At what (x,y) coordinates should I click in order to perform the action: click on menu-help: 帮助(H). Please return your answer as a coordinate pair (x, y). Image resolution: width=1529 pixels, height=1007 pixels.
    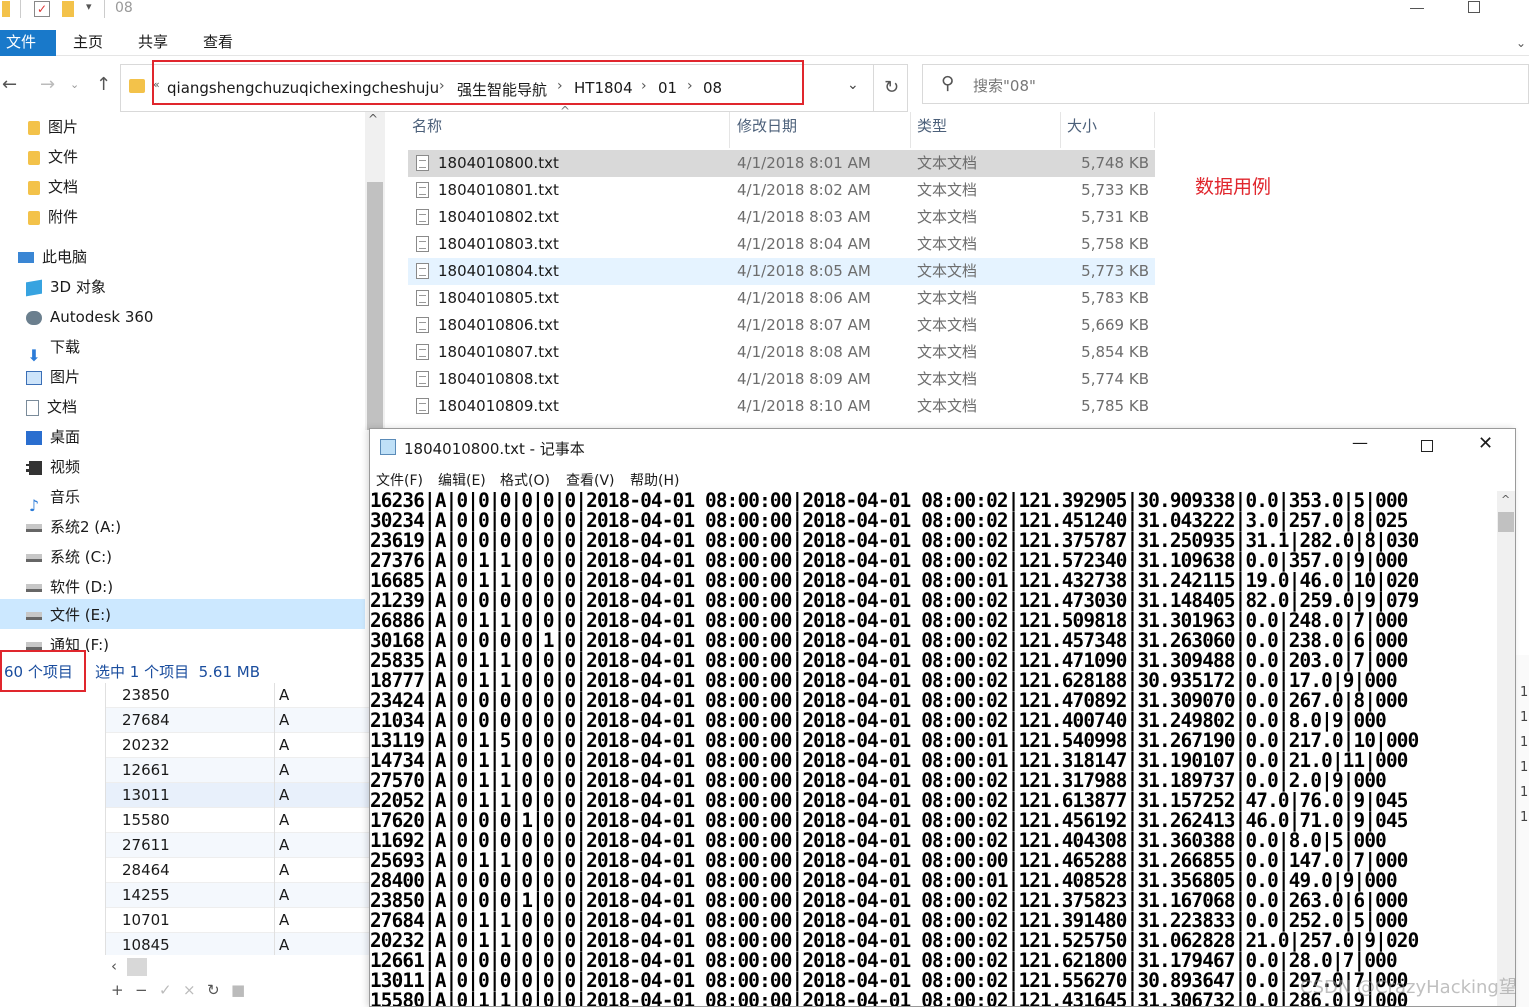
    Looking at the image, I should click on (654, 480).